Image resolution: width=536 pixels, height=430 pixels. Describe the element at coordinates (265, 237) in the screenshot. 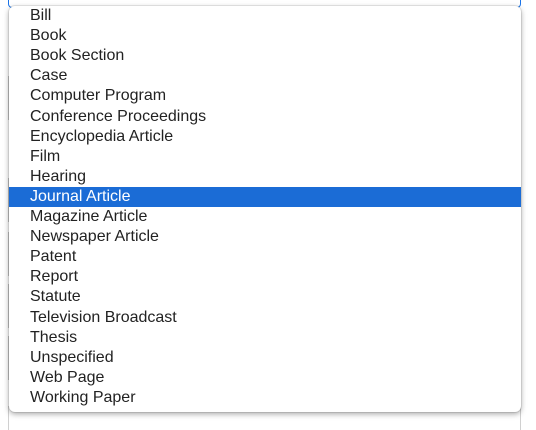

I see `option-newspaper-article: Newspaper Article` at that location.